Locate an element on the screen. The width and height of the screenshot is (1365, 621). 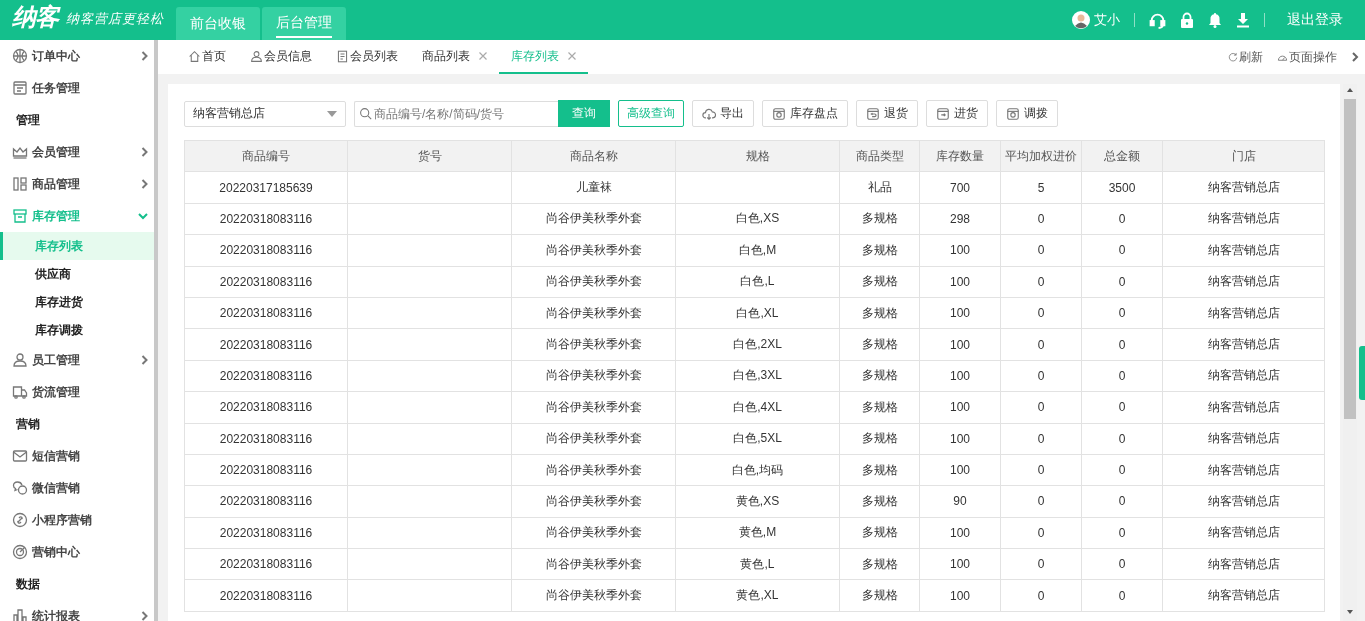
cloud-icon is located at coordinates (709, 113).